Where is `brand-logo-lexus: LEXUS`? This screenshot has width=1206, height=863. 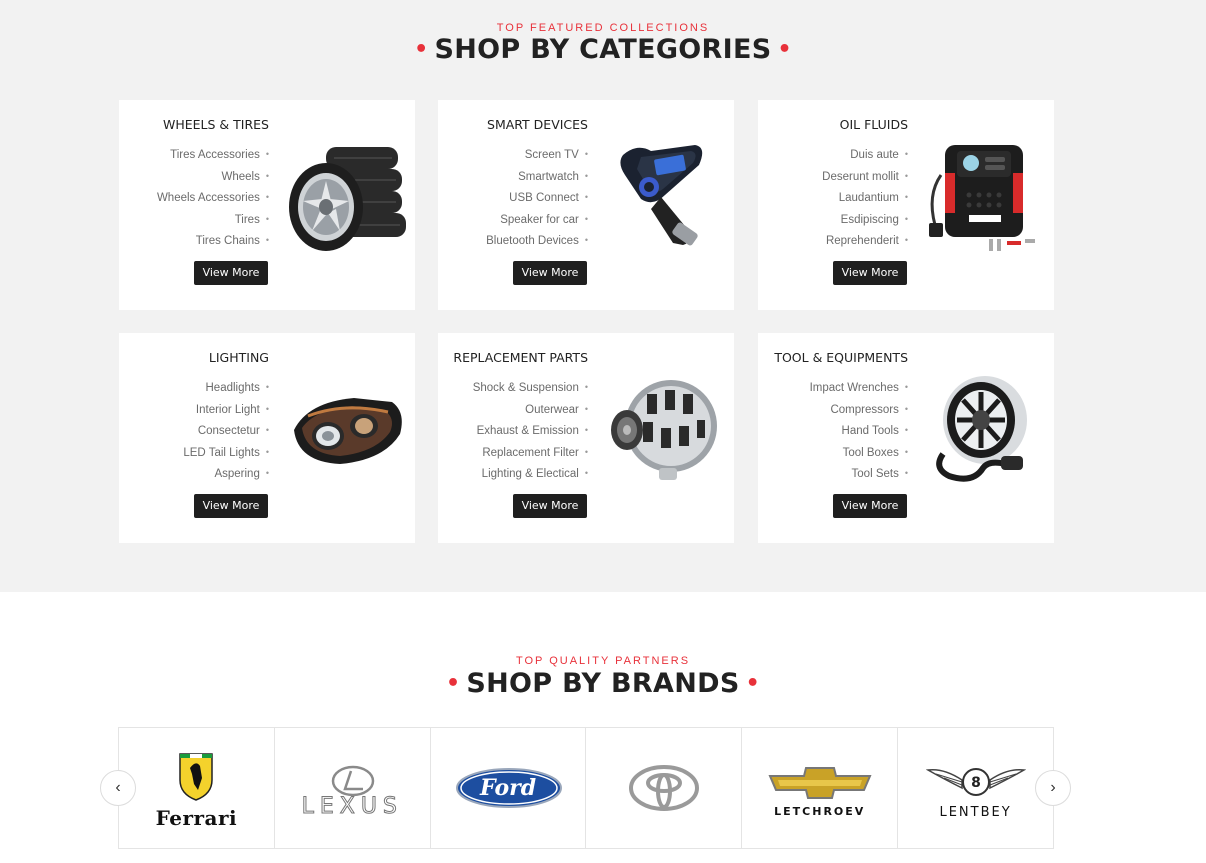
brand-logo-lexus: LEXUS is located at coordinates (353, 788).